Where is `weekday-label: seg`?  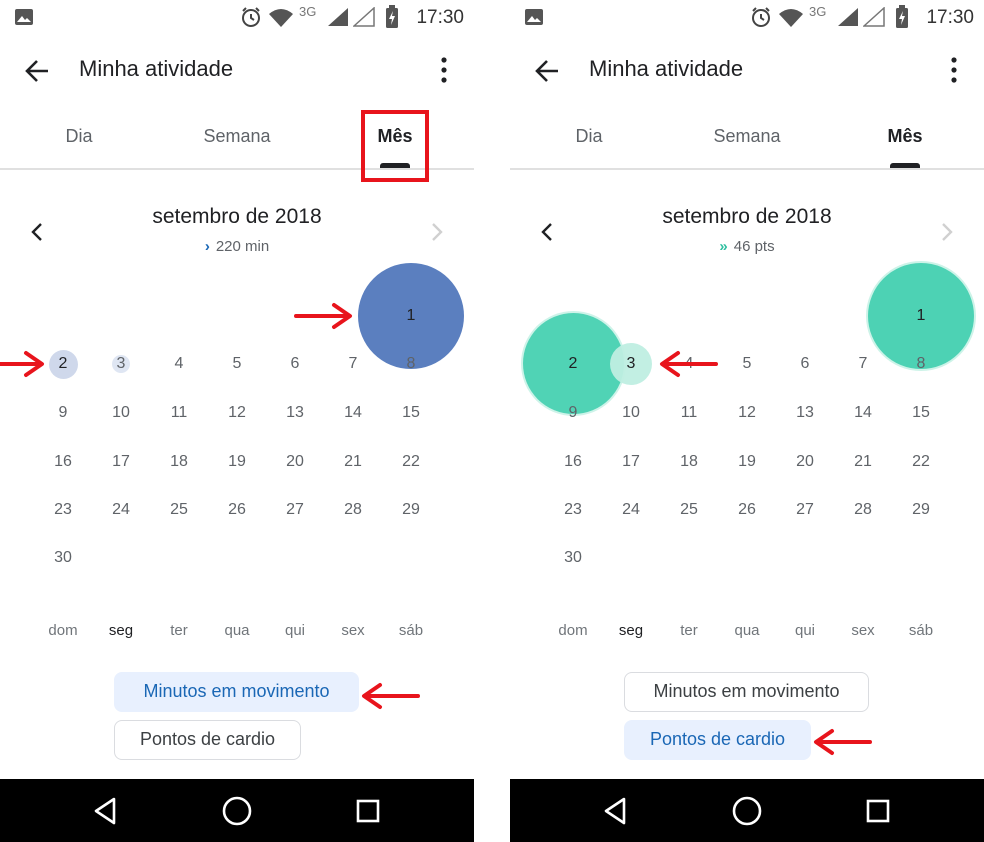 weekday-label: seg is located at coordinates (631, 630).